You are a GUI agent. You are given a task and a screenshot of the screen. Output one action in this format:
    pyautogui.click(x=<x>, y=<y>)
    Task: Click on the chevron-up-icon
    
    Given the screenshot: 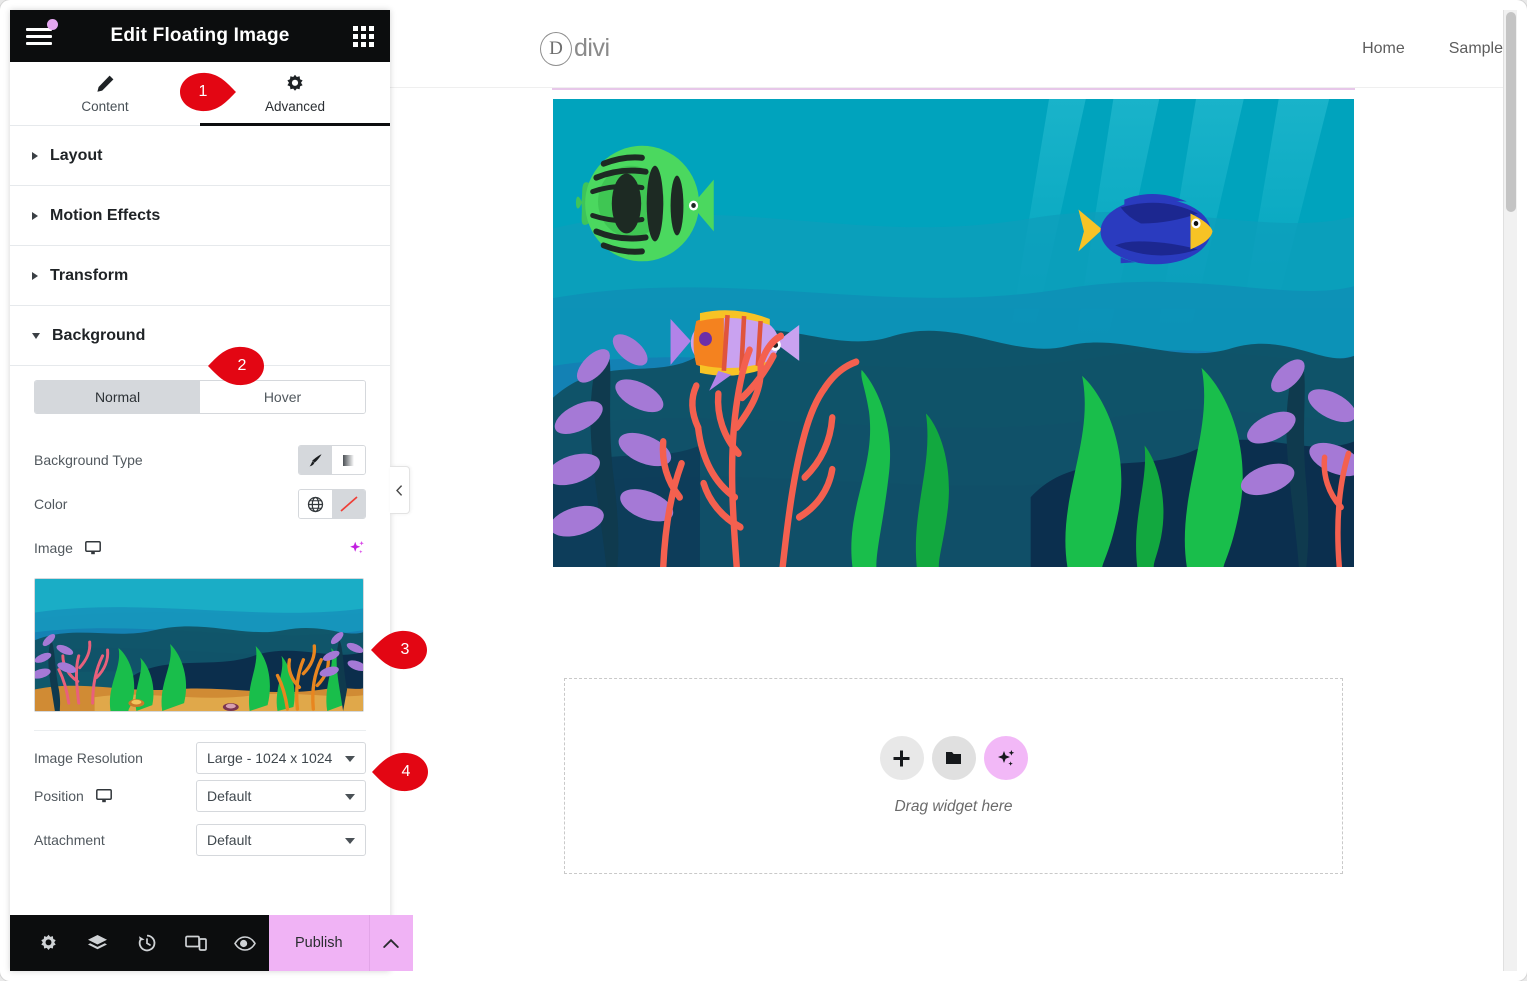 What is the action you would take?
    pyautogui.click(x=391, y=943)
    